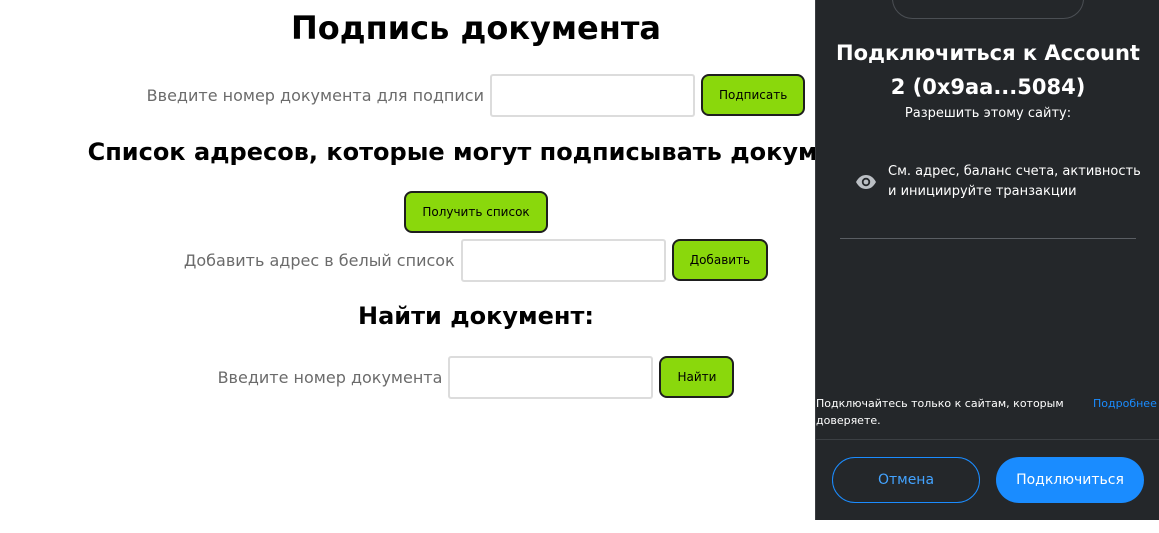  I want to click on footer-divider, so click(987, 439).